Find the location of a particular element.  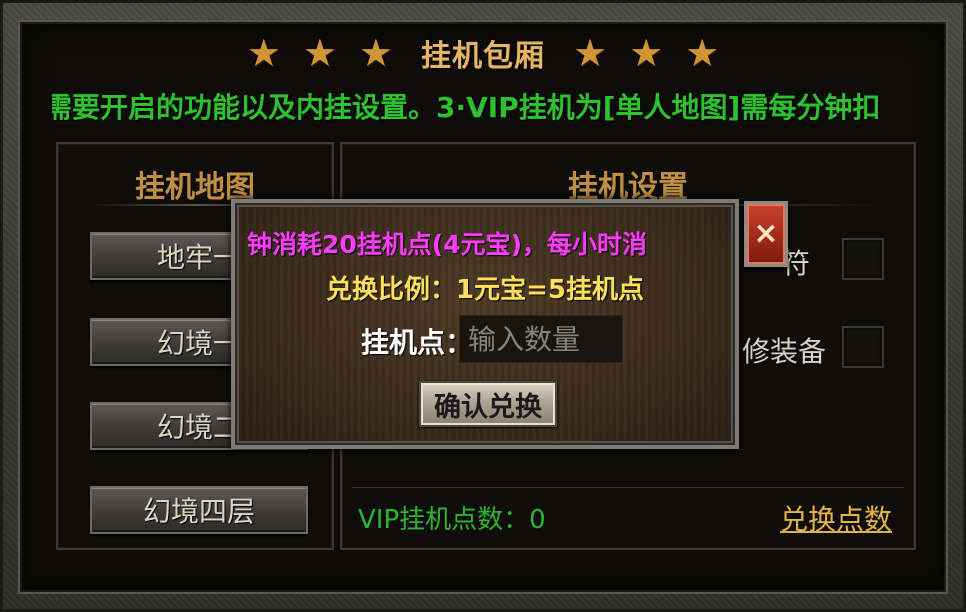

confirm-exchange-button: 确认兑换 is located at coordinates (488, 404).